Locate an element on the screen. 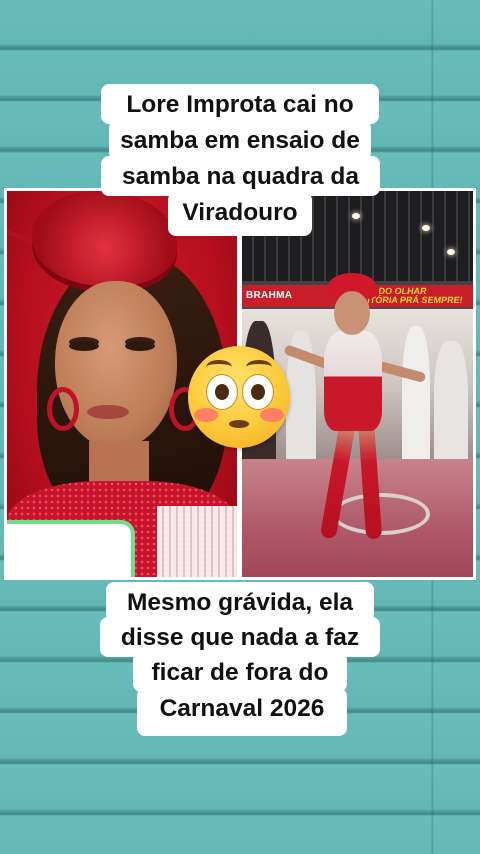  emoji-mouth is located at coordinates (239, 424).